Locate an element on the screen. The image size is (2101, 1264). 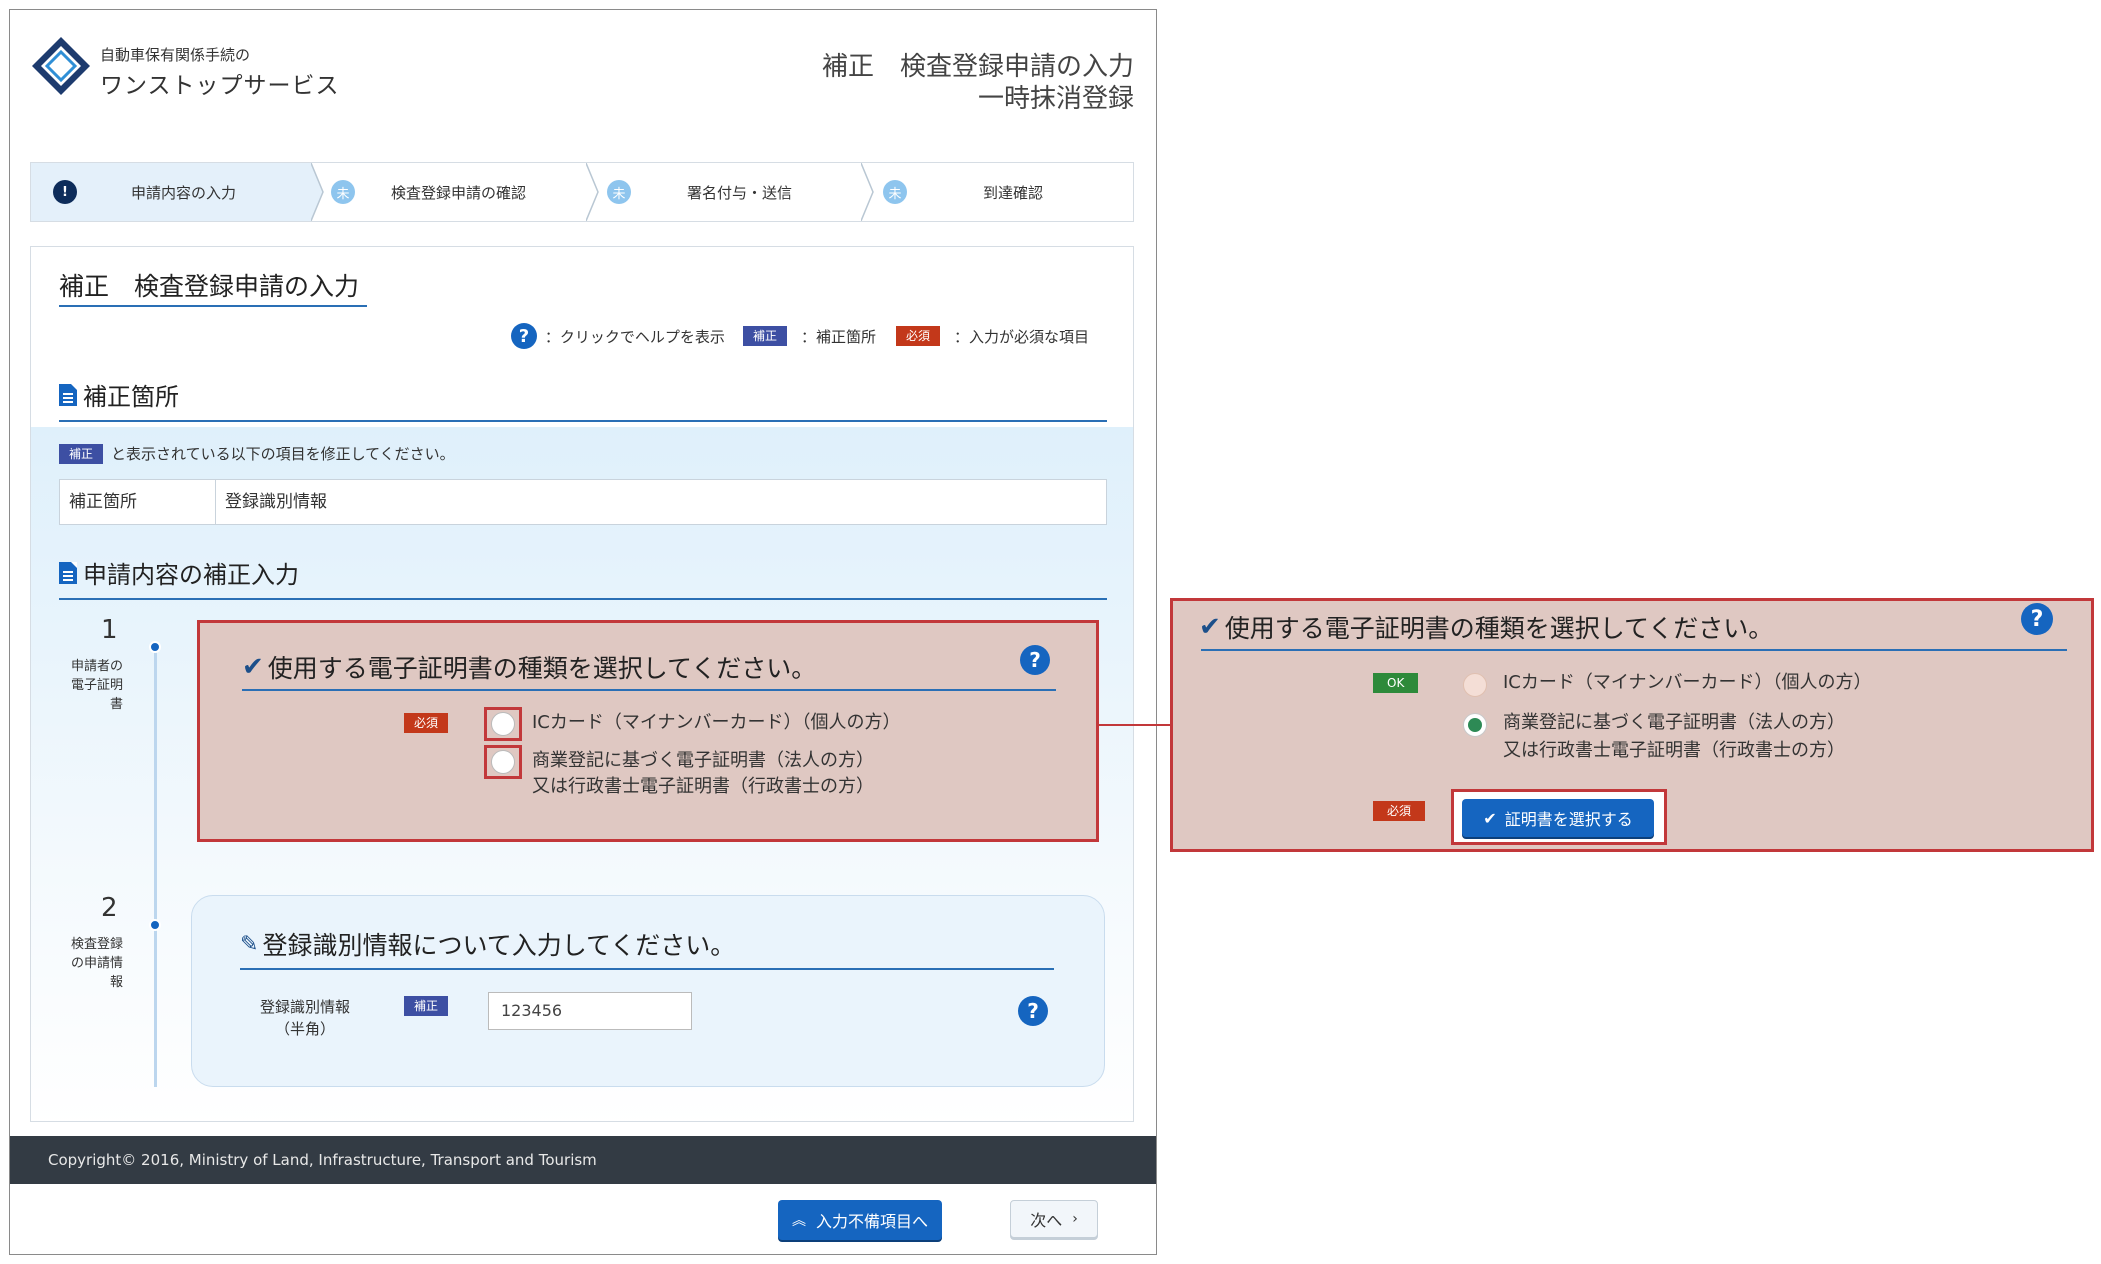
button-label: 証明書を選択する is located at coordinates (1568, 819).